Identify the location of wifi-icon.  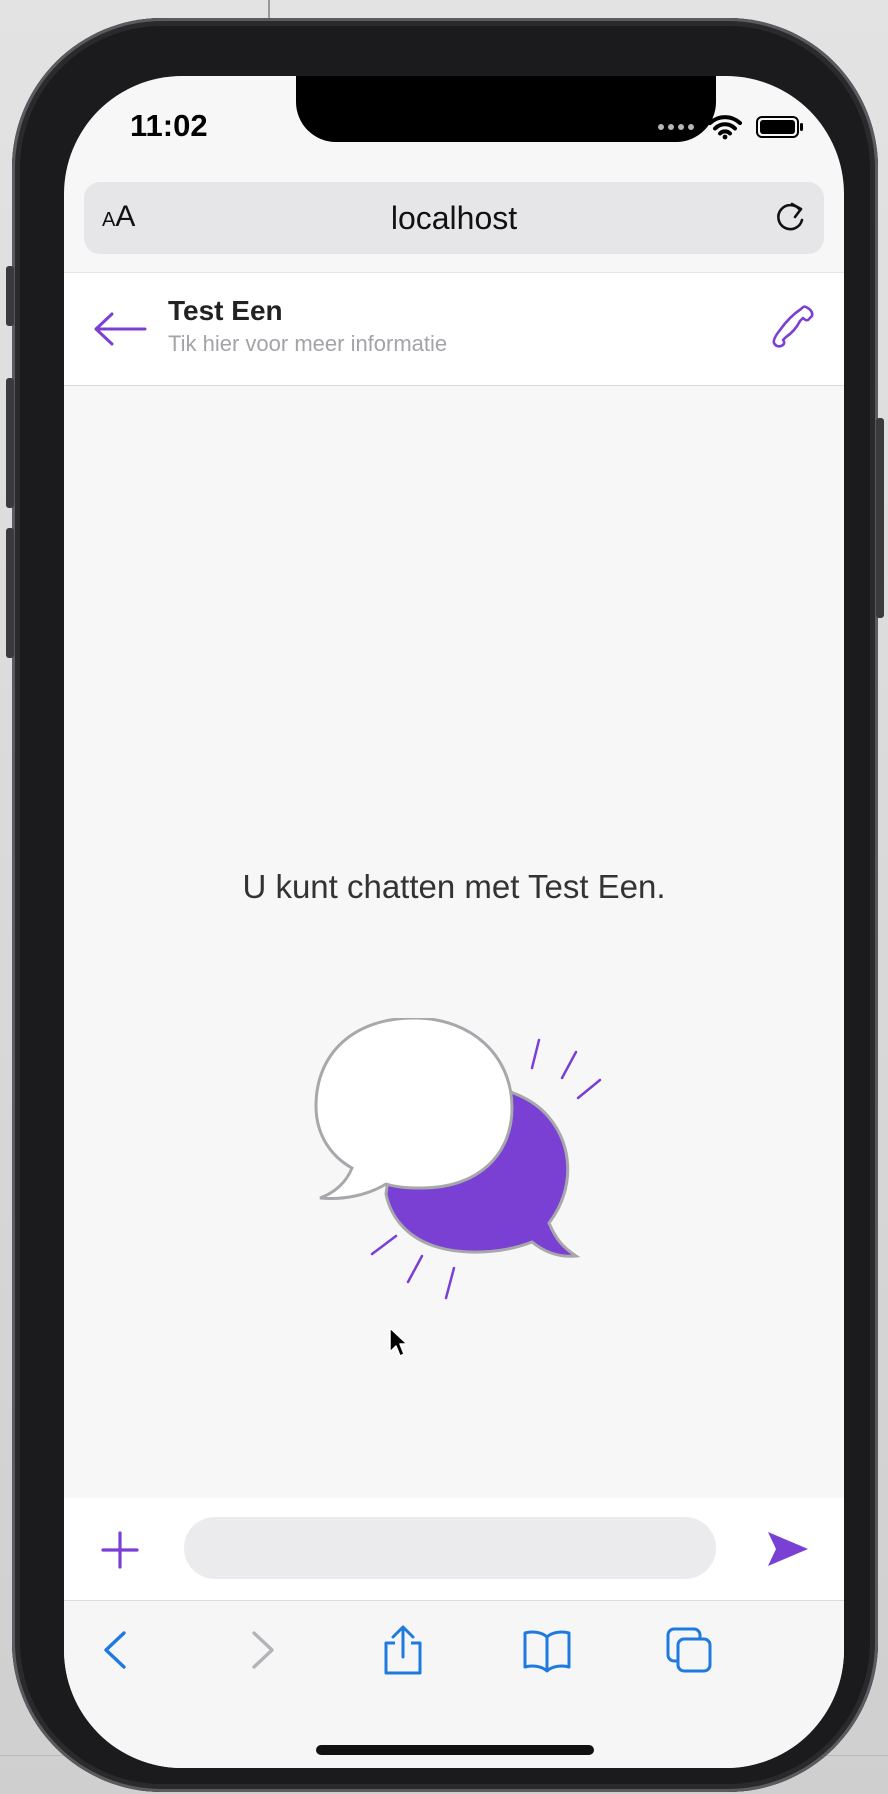
(725, 127).